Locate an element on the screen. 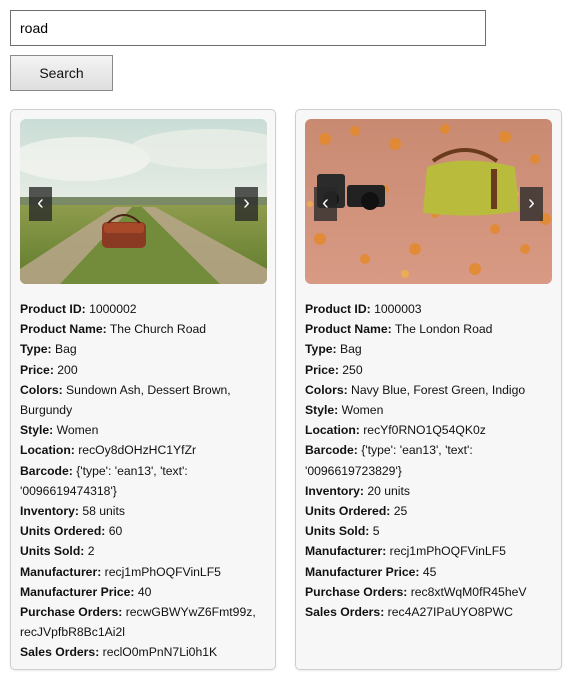 The height and width of the screenshot is (679, 568). field-value: 45 is located at coordinates (429, 571).